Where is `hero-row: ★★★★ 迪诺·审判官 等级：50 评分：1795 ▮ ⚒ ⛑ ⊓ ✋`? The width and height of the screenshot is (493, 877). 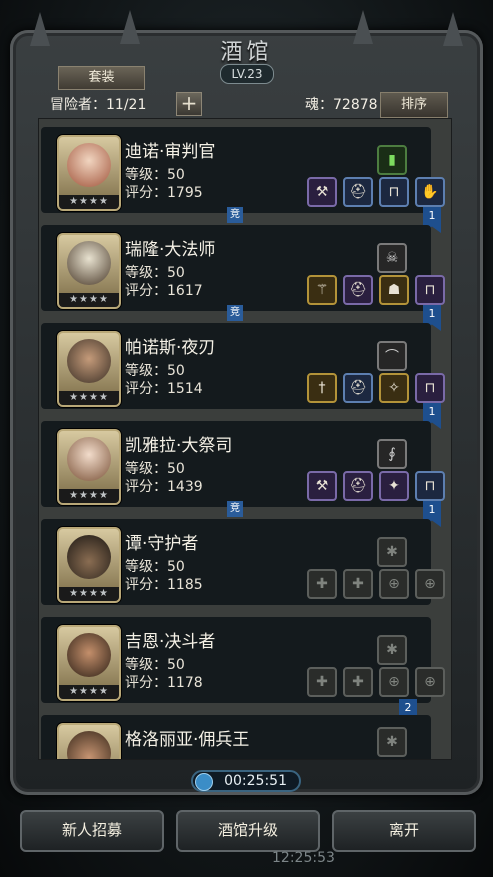 hero-row: ★★★★ 迪诺·审判官 等级：50 评分：1795 ▮ ⚒ ⛑ ⊓ ✋ is located at coordinates (243, 170).